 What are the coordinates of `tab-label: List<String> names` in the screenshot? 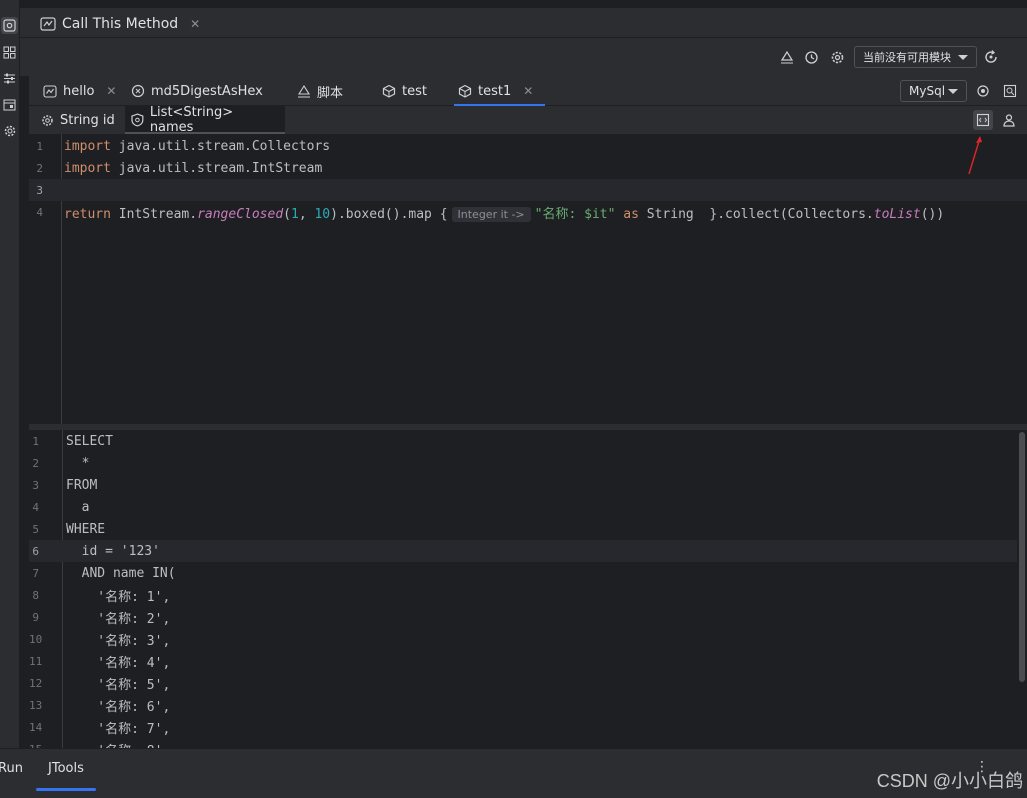 It's located at (191, 120).